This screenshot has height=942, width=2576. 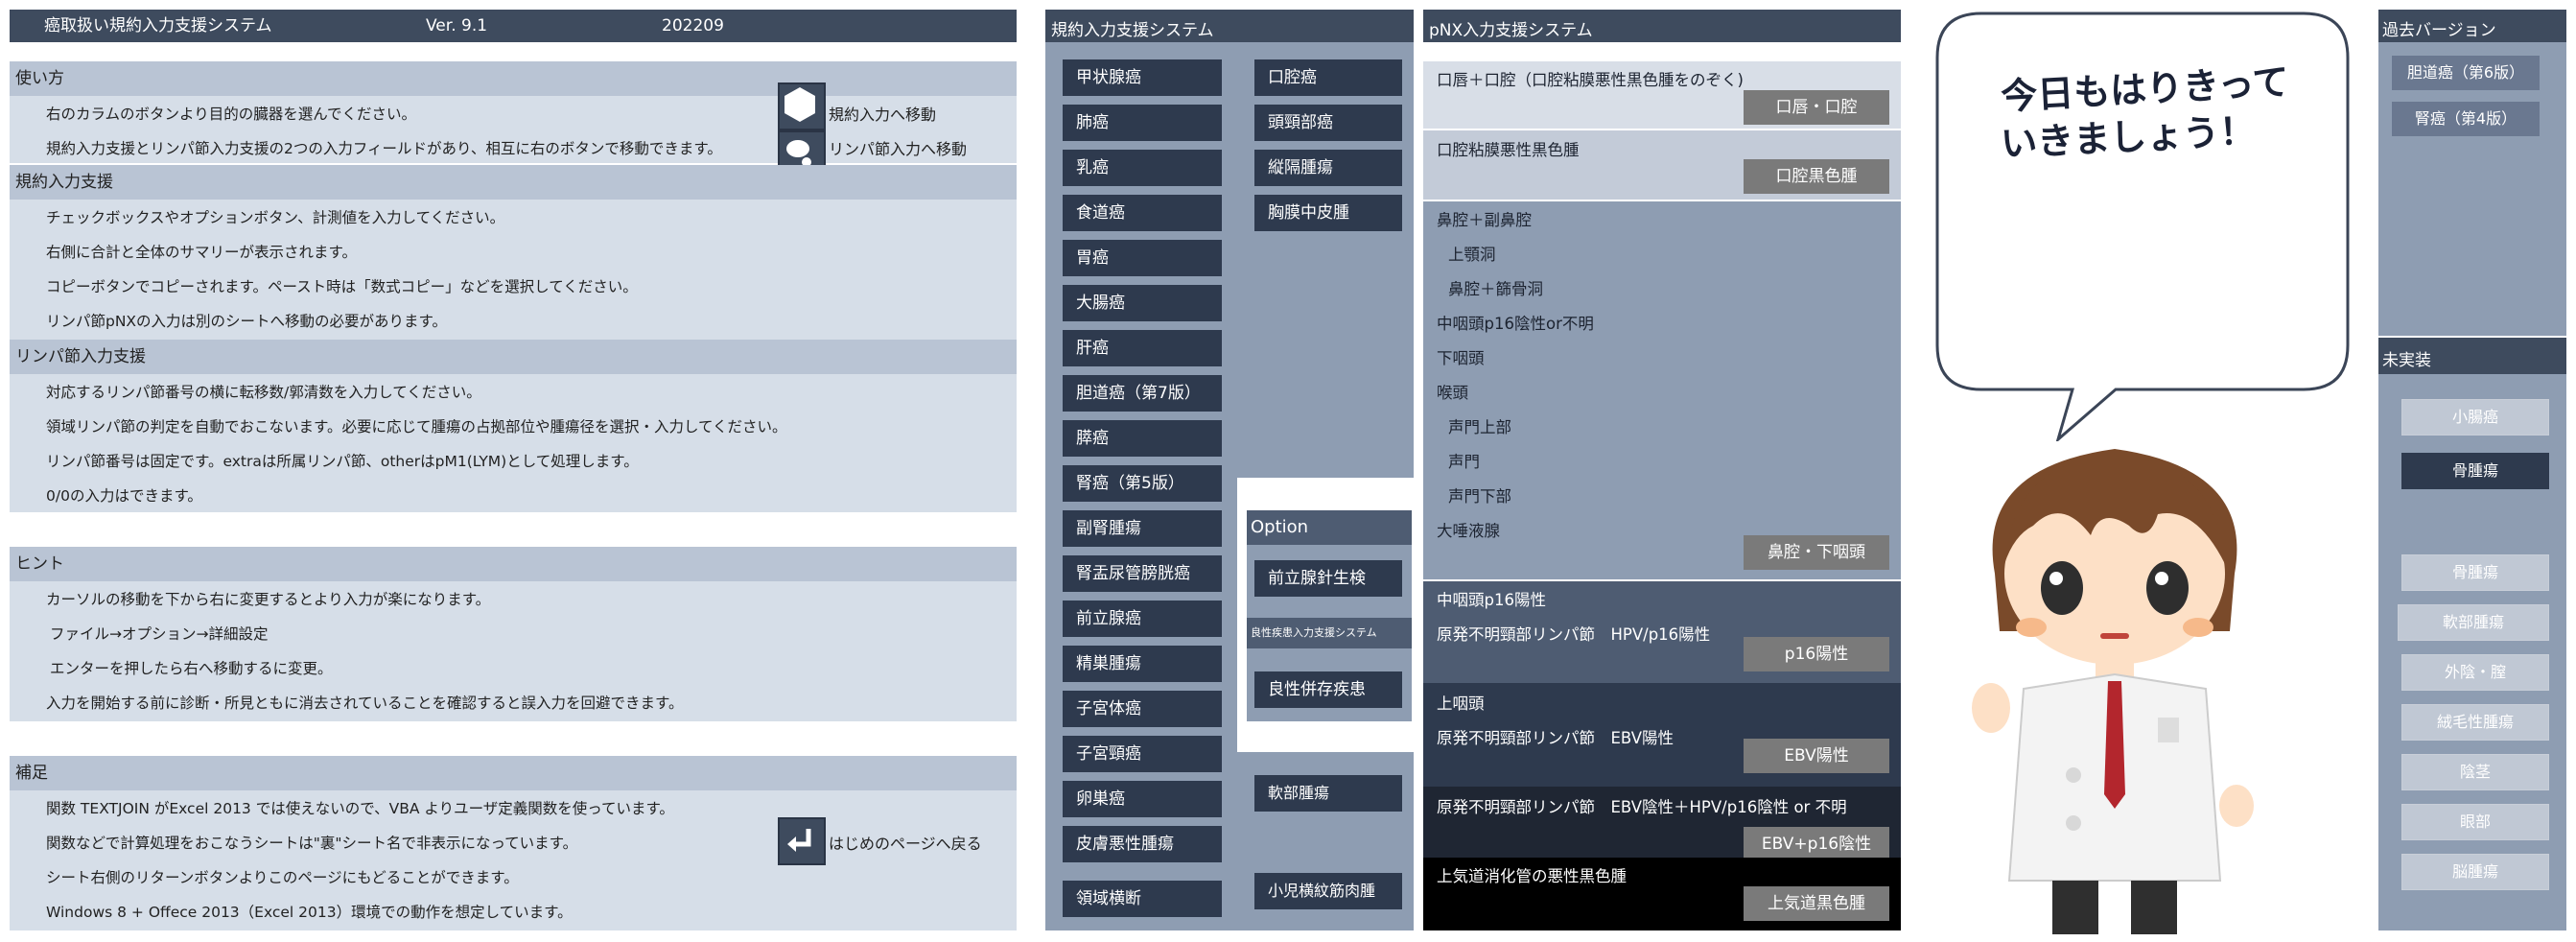 What do you see at coordinates (247, 321) in the screenshot?
I see `kiyaku-line: リンパ節pNXの入力は別のシートへ移動の必要があります。` at bounding box center [247, 321].